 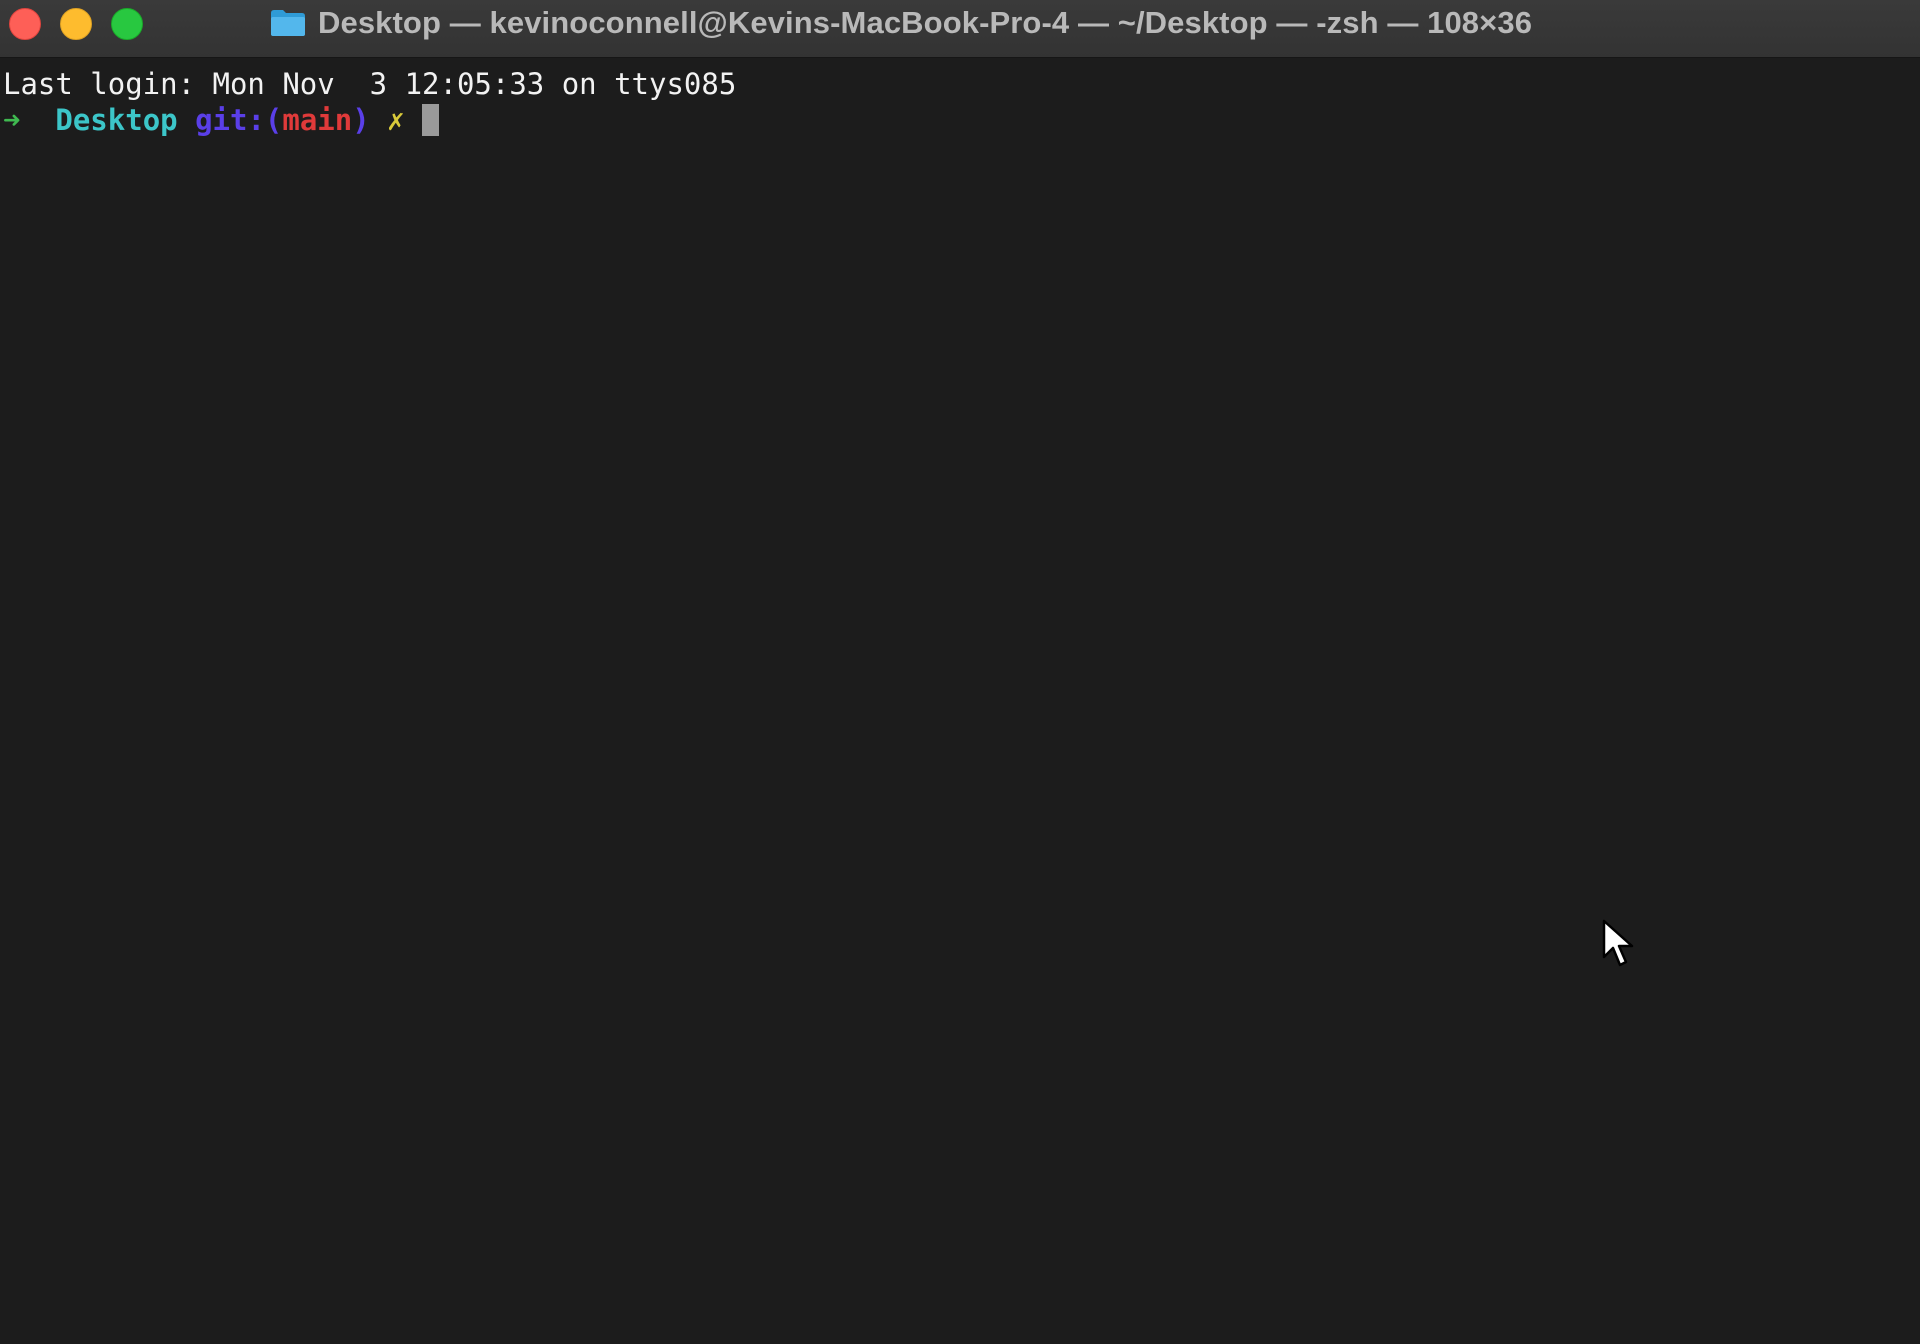 I want to click on close-button, so click(x=25, y=24).